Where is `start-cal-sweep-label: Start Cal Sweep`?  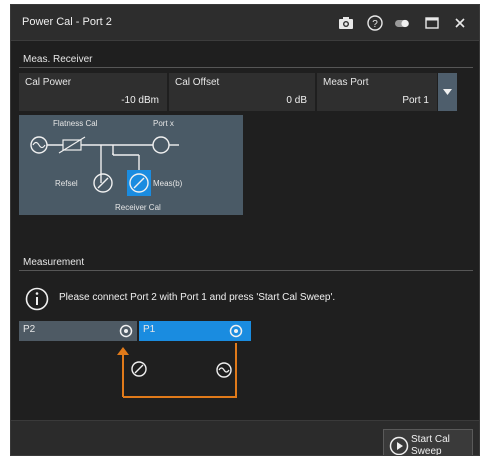
start-cal-sweep-label: Start Cal Sweep is located at coordinates (431, 445).